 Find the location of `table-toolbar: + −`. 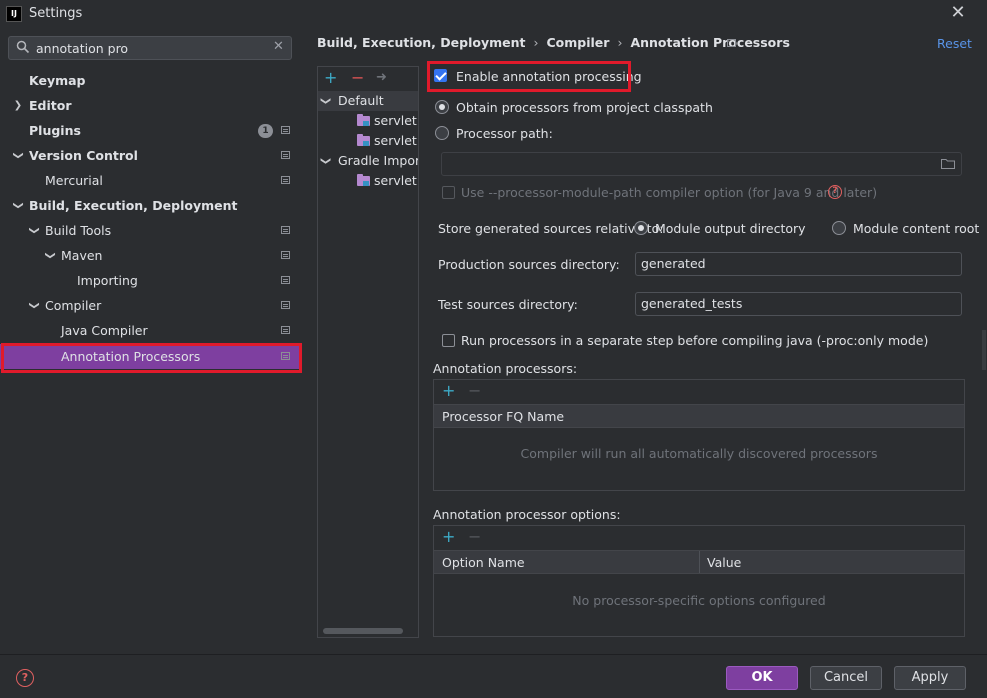

table-toolbar: + − is located at coordinates (699, 392).